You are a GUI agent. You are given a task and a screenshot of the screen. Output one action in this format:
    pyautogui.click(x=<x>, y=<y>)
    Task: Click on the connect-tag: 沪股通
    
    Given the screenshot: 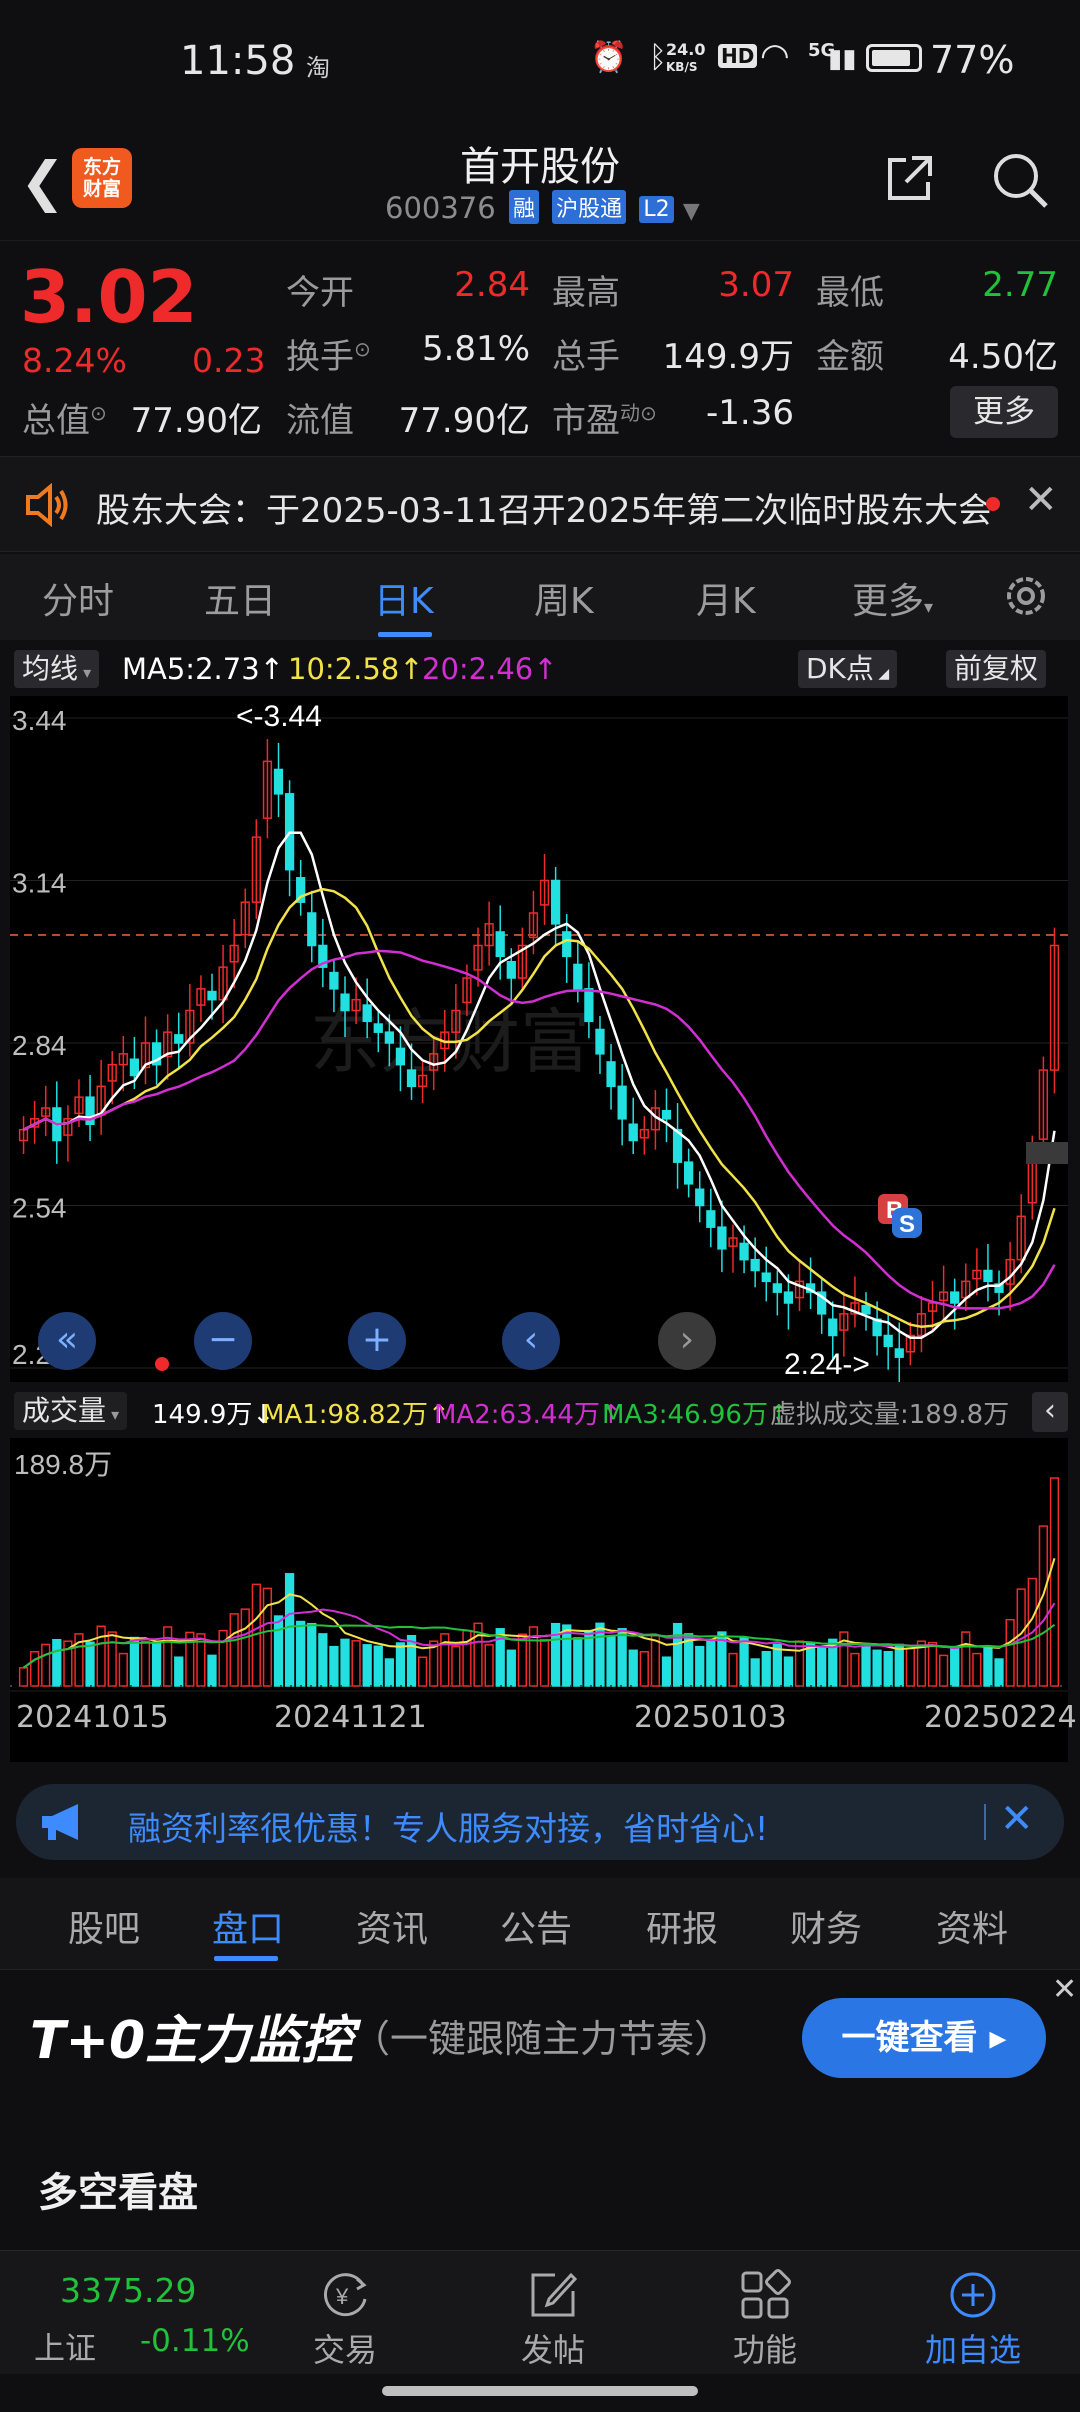 What is the action you would take?
    pyautogui.click(x=589, y=207)
    